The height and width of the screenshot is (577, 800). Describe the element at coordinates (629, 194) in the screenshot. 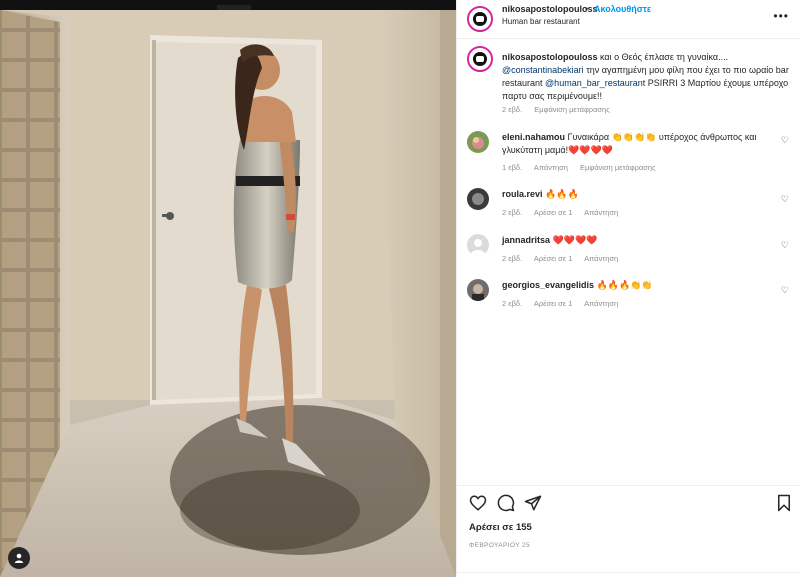

I see `comment-text: roula.revi 🔥🔥🔥` at that location.